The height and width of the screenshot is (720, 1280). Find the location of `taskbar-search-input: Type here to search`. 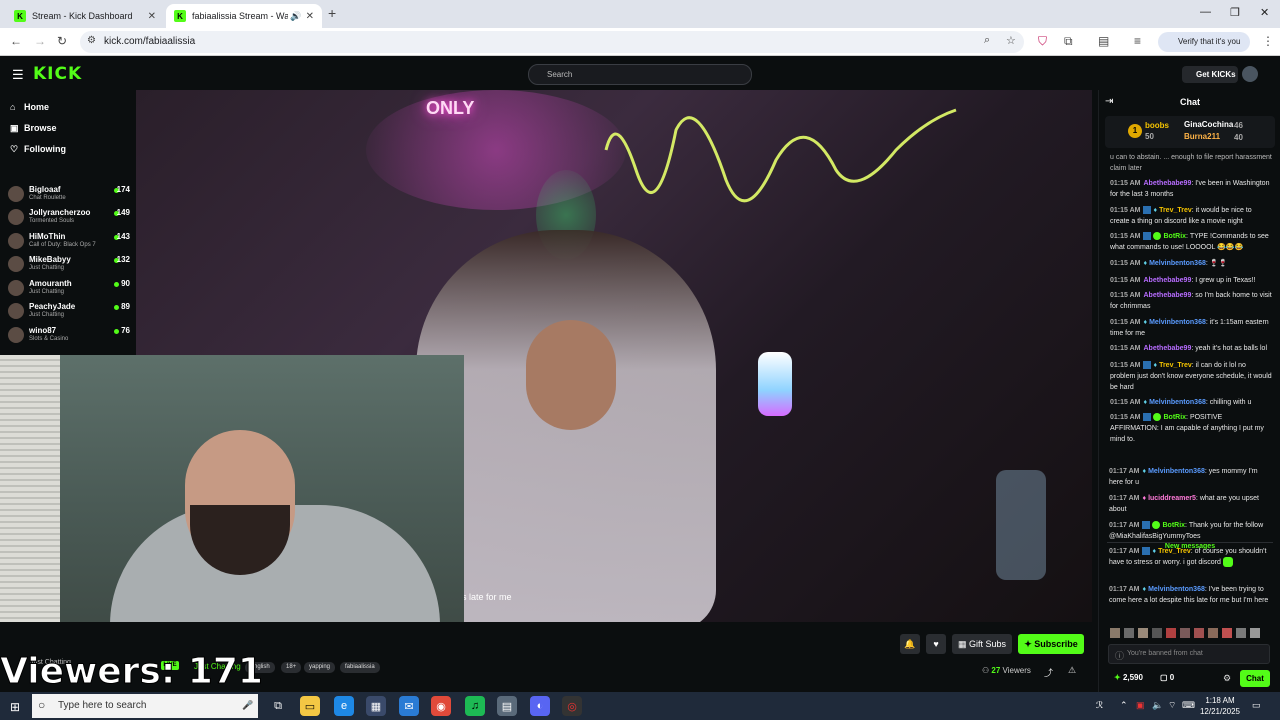

taskbar-search-input: Type here to search is located at coordinates (145, 706).